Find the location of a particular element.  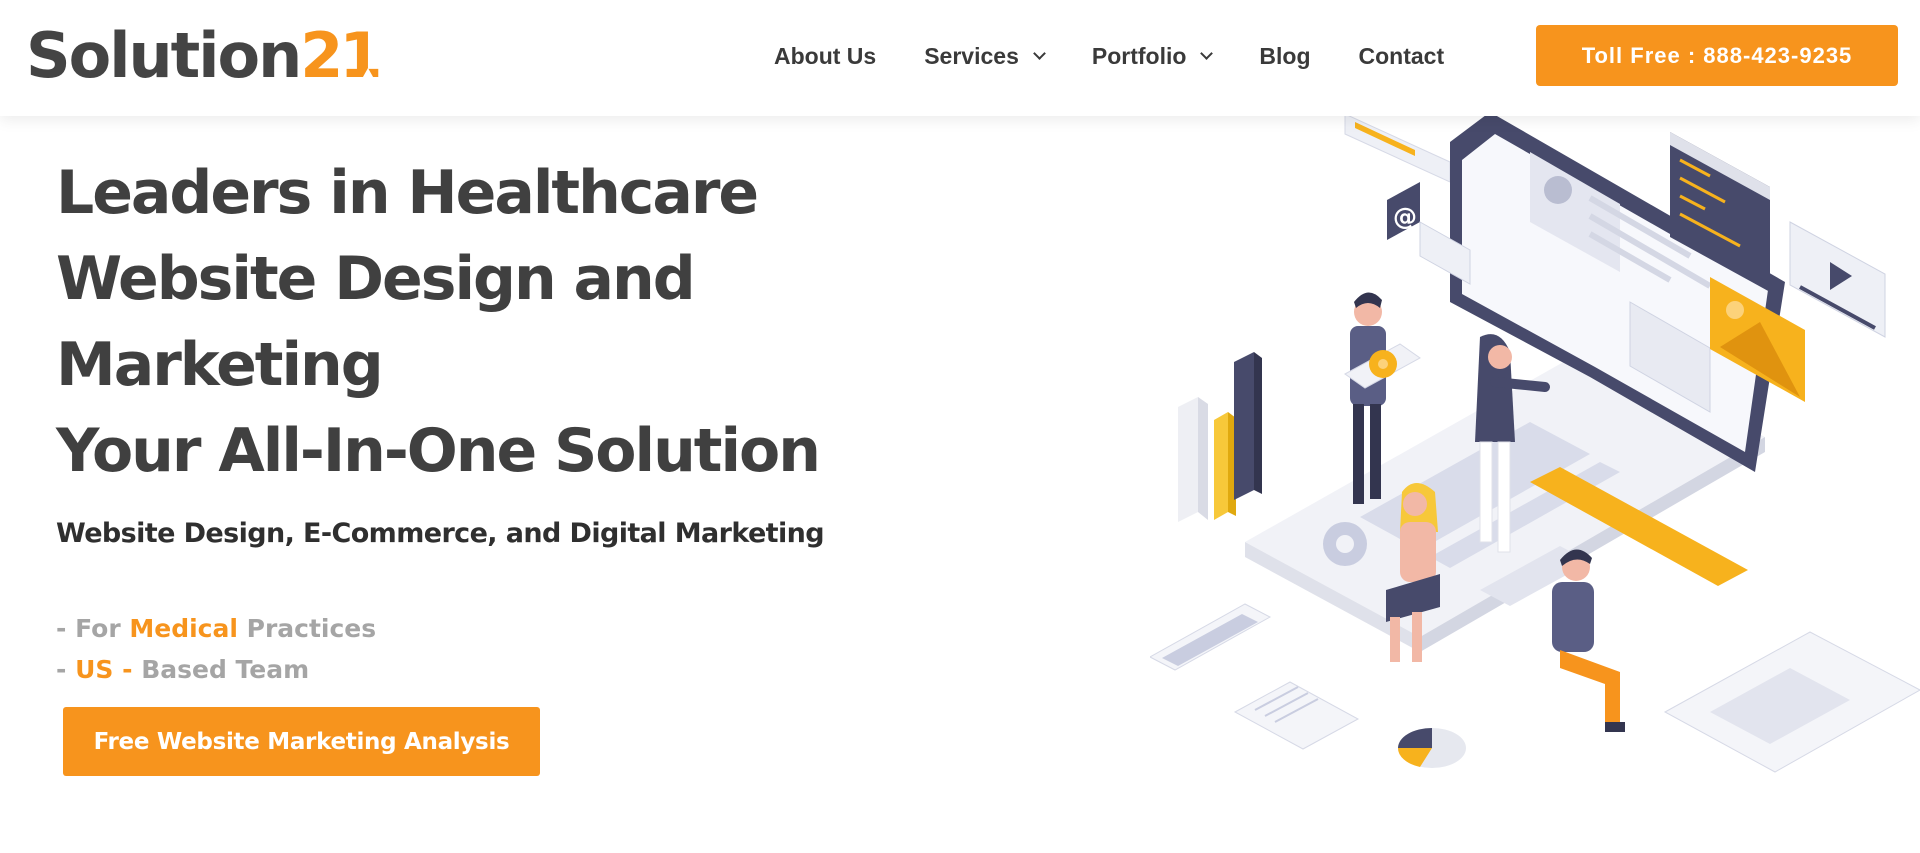

logo-arrow-icon is located at coordinates (367, 76).